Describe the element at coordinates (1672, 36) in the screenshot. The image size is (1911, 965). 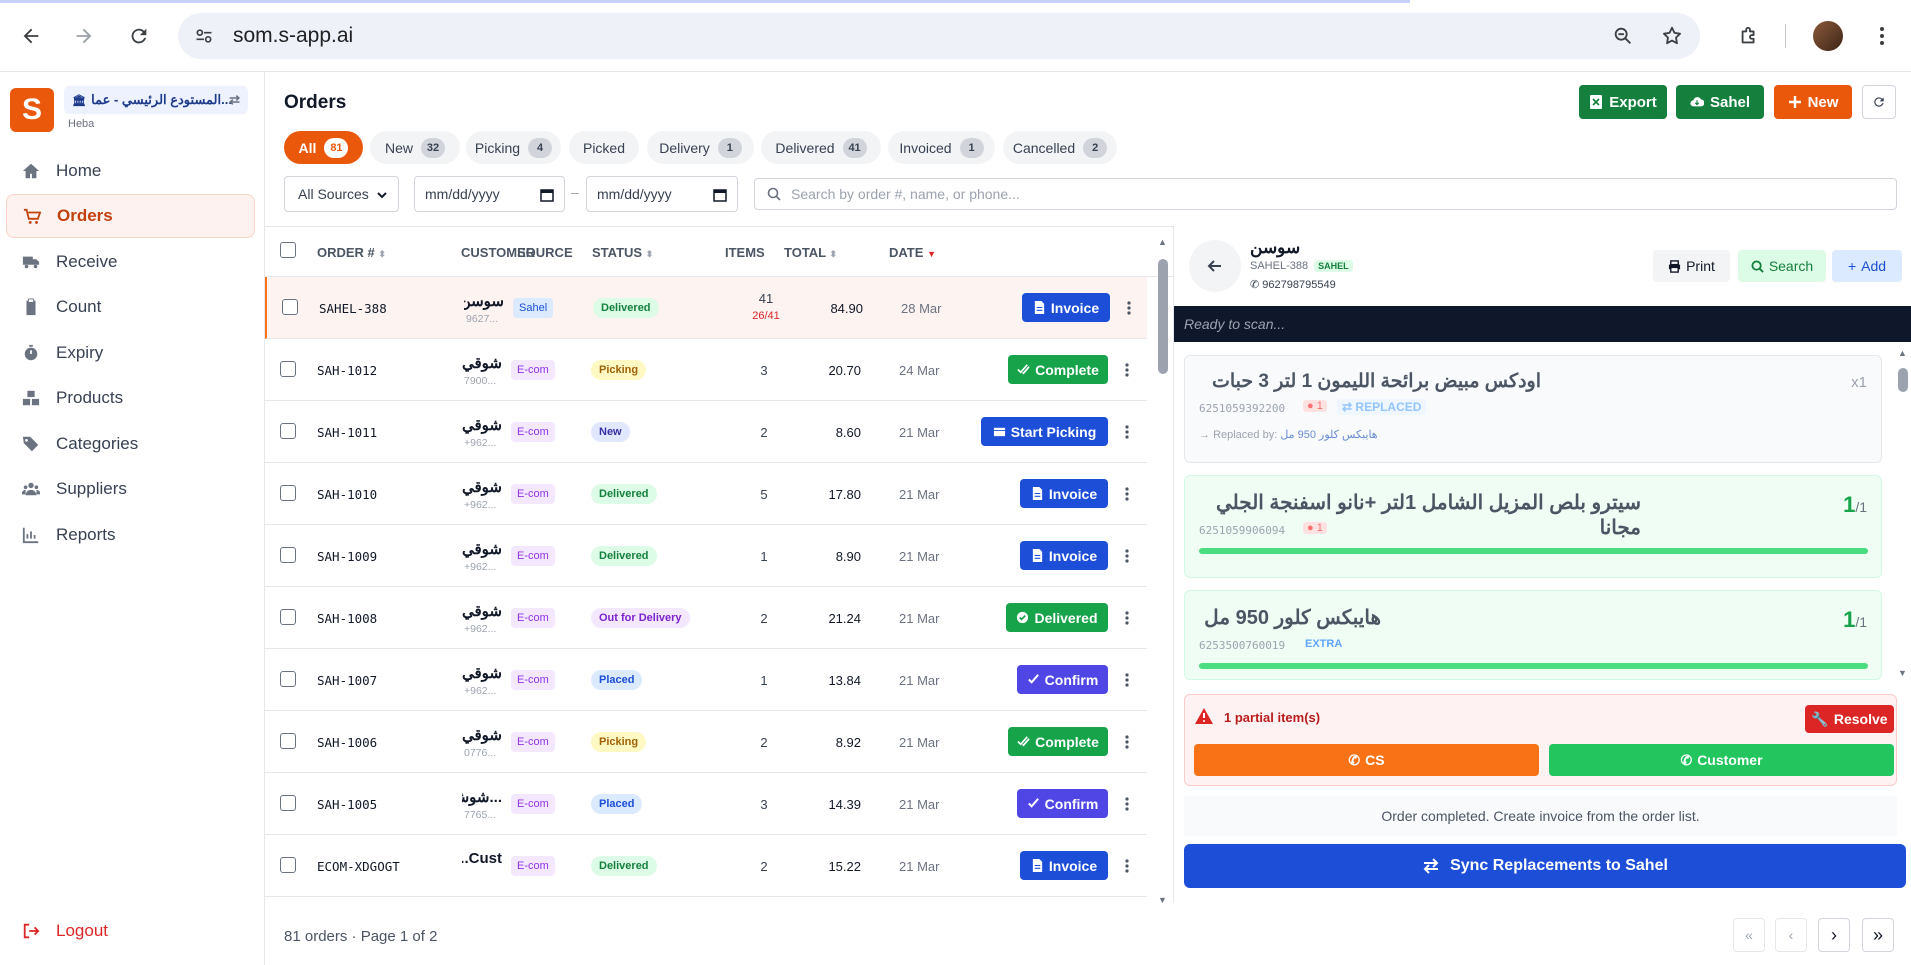
I see `bookmark-star-icon` at that location.